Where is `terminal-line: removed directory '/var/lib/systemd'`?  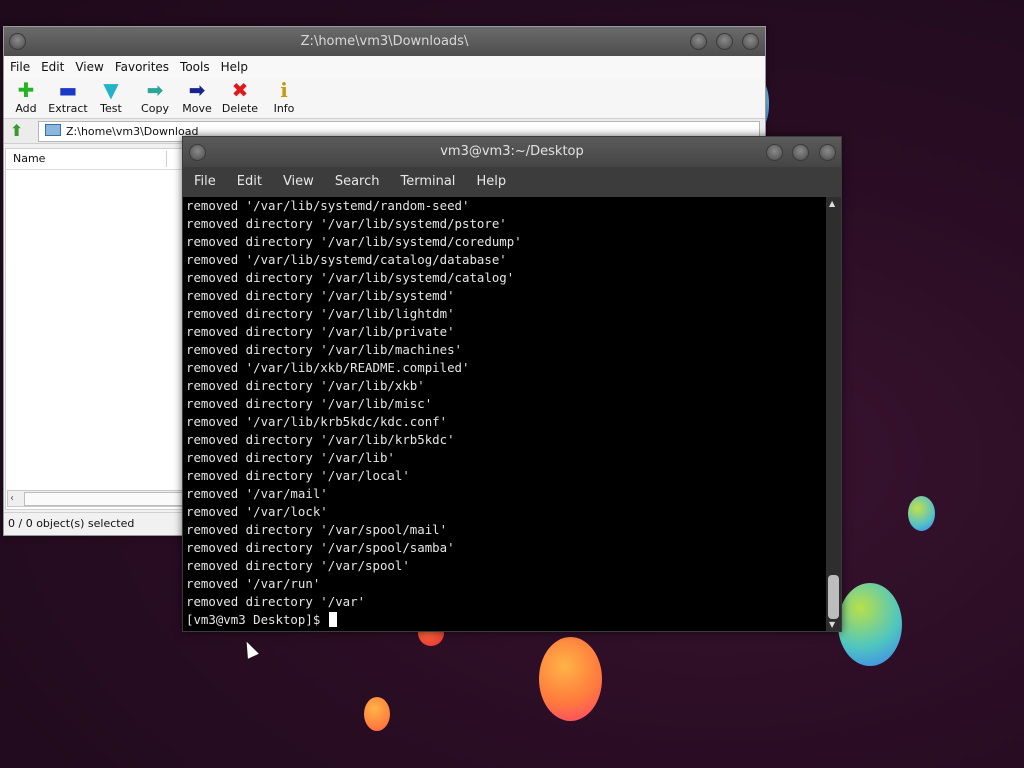
terminal-line: removed directory '/var/lib/systemd' is located at coordinates (320, 295).